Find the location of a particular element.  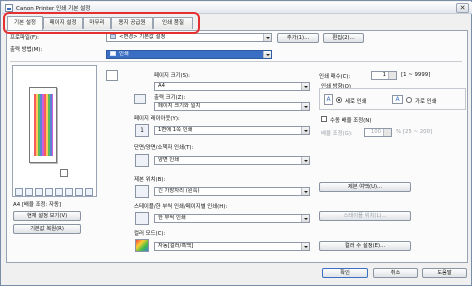

printer-icon is located at coordinates (9, 8).